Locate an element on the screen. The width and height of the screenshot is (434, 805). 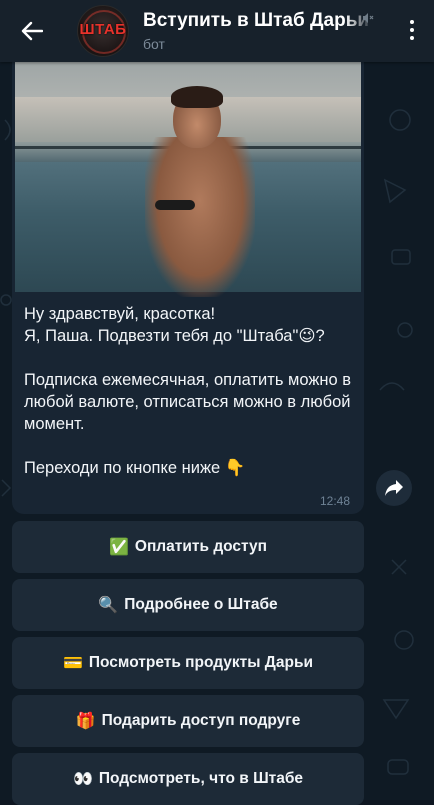
share-button is located at coordinates (394, 488).